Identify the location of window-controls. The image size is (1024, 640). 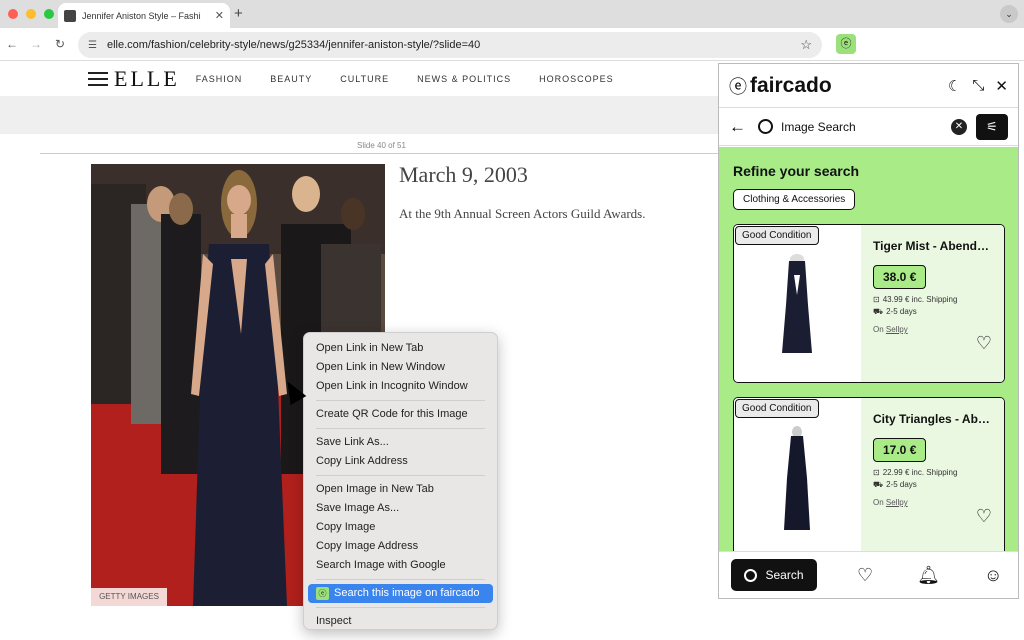
(31, 14).